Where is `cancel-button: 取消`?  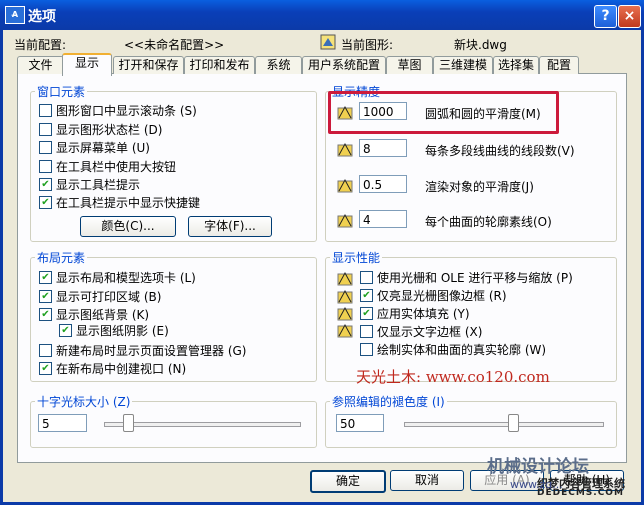 cancel-button: 取消 is located at coordinates (427, 480).